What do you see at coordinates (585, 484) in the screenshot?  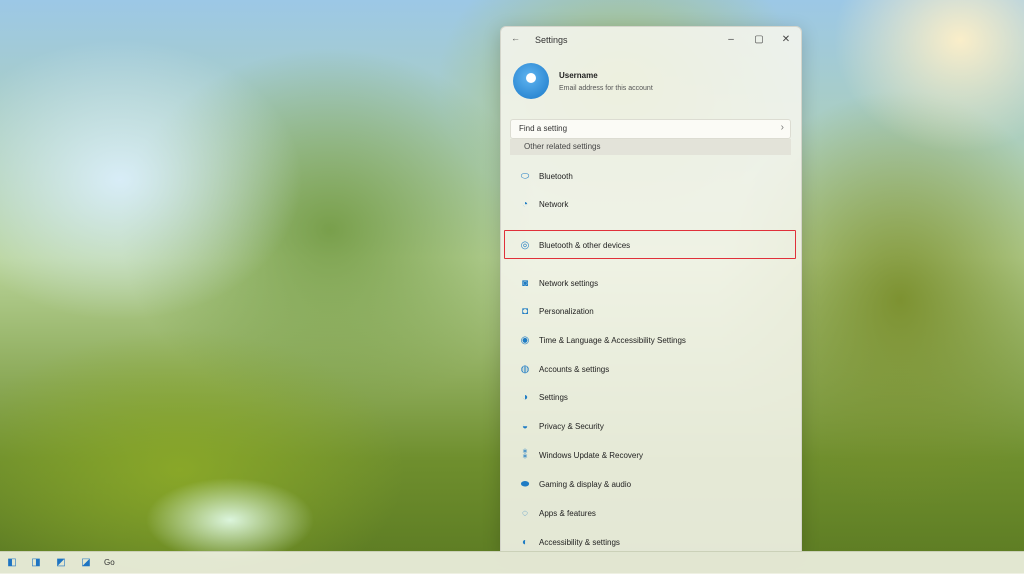 I see `nav-item-label: Gaming & display & audio` at bounding box center [585, 484].